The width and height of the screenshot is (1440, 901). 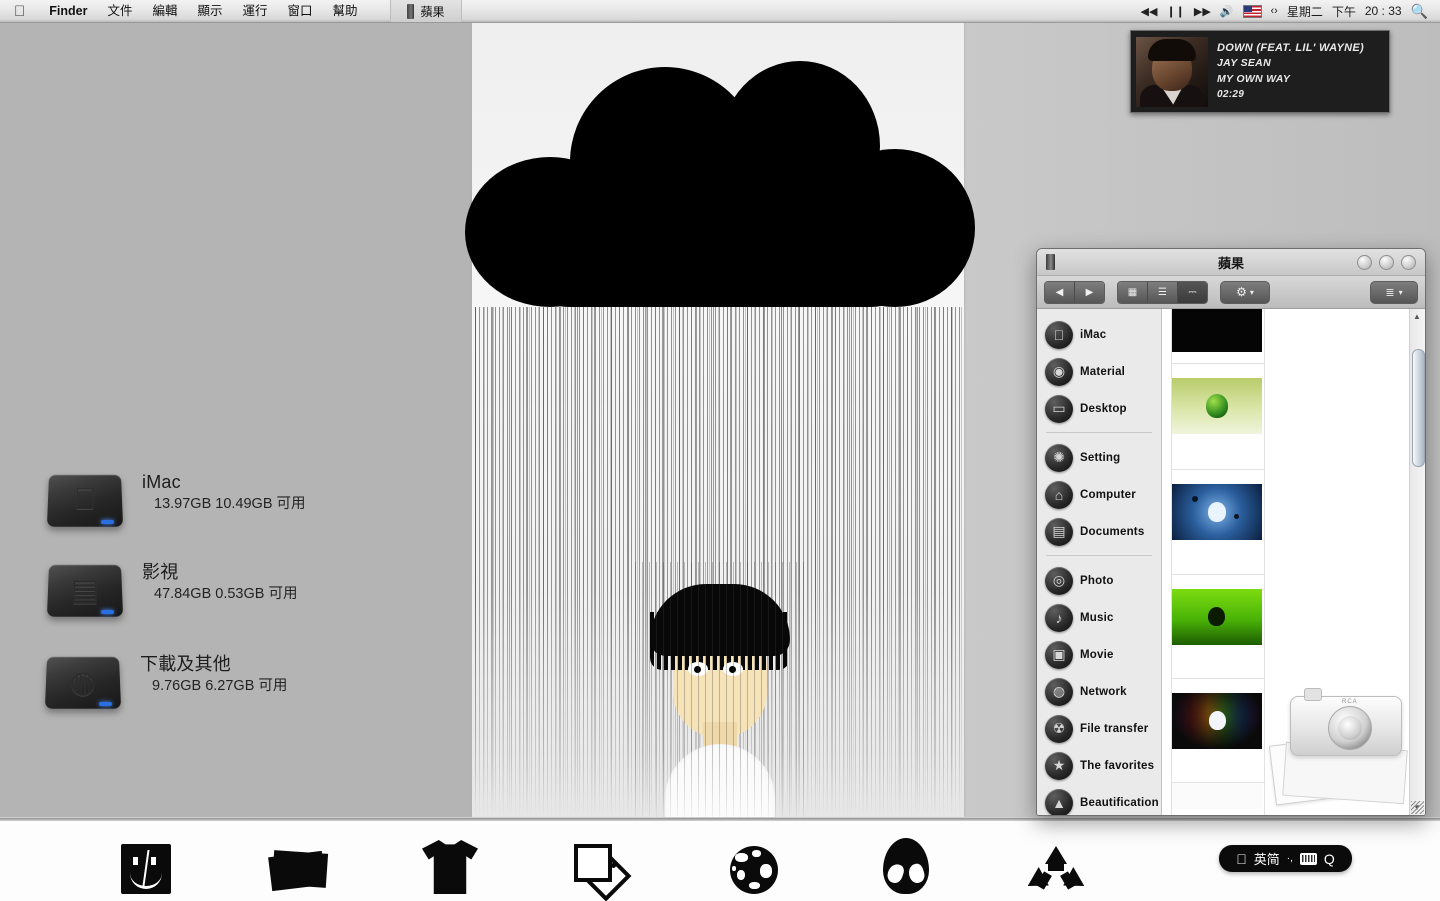 I want to click on forward-arrow-icon: ▶, so click(x=1089, y=292).